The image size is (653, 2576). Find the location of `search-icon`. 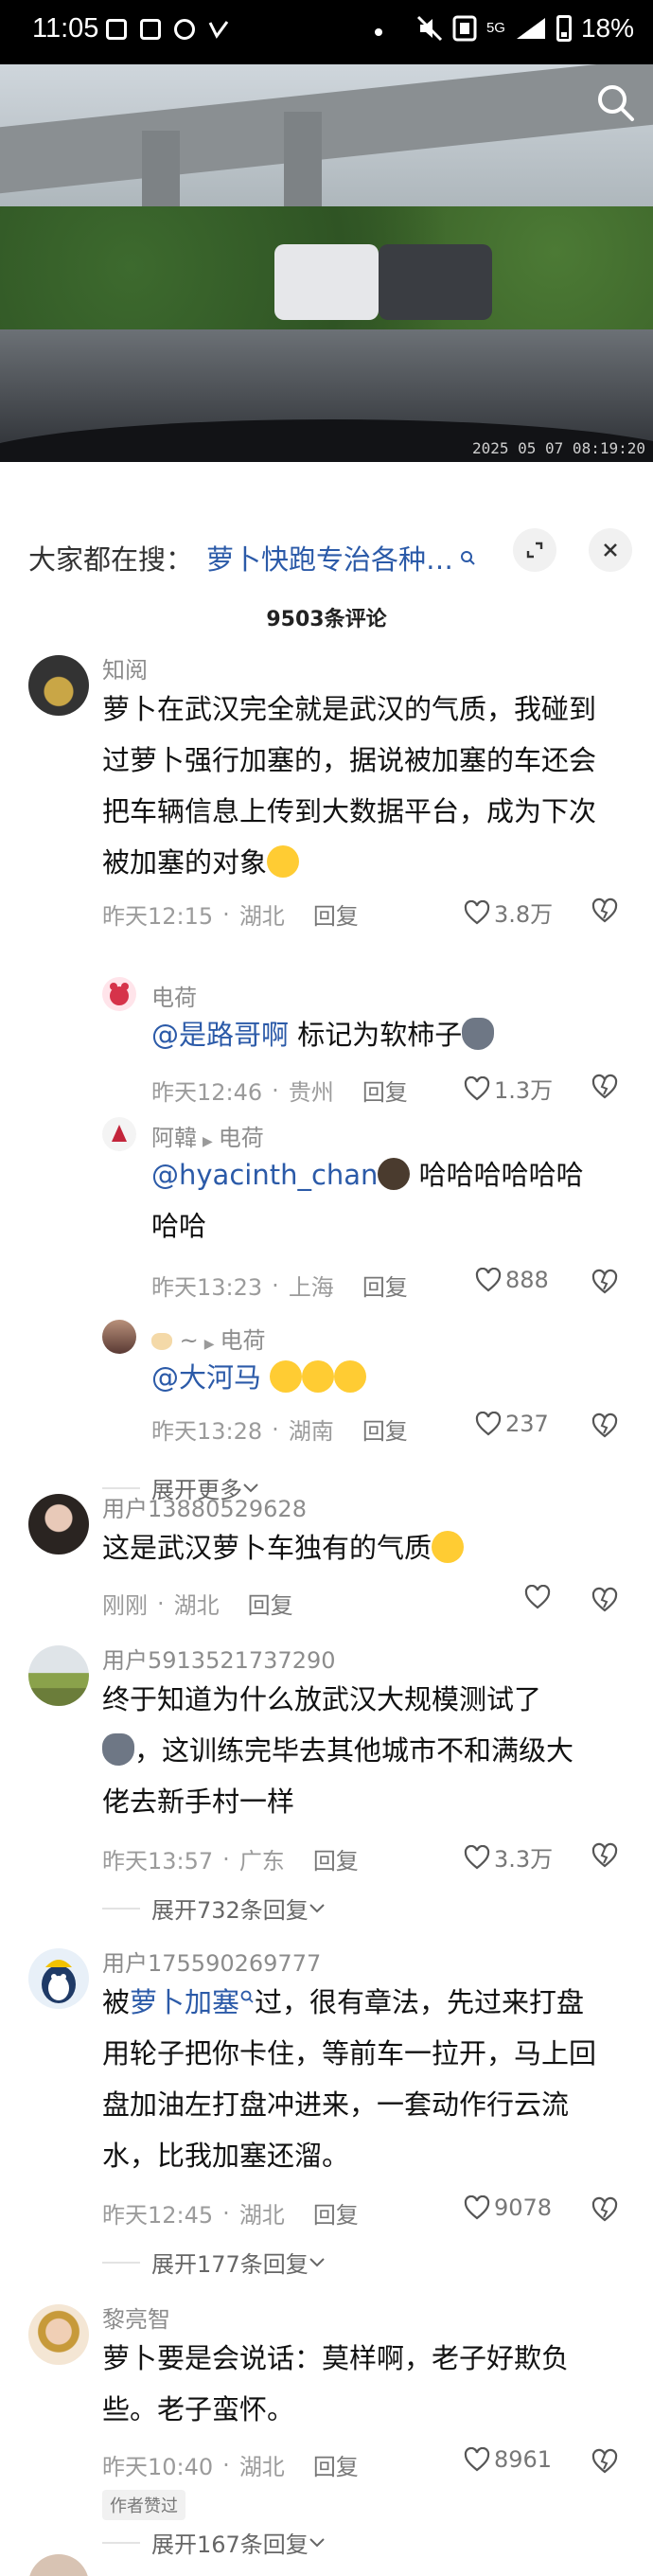

search-icon is located at coordinates (615, 102).